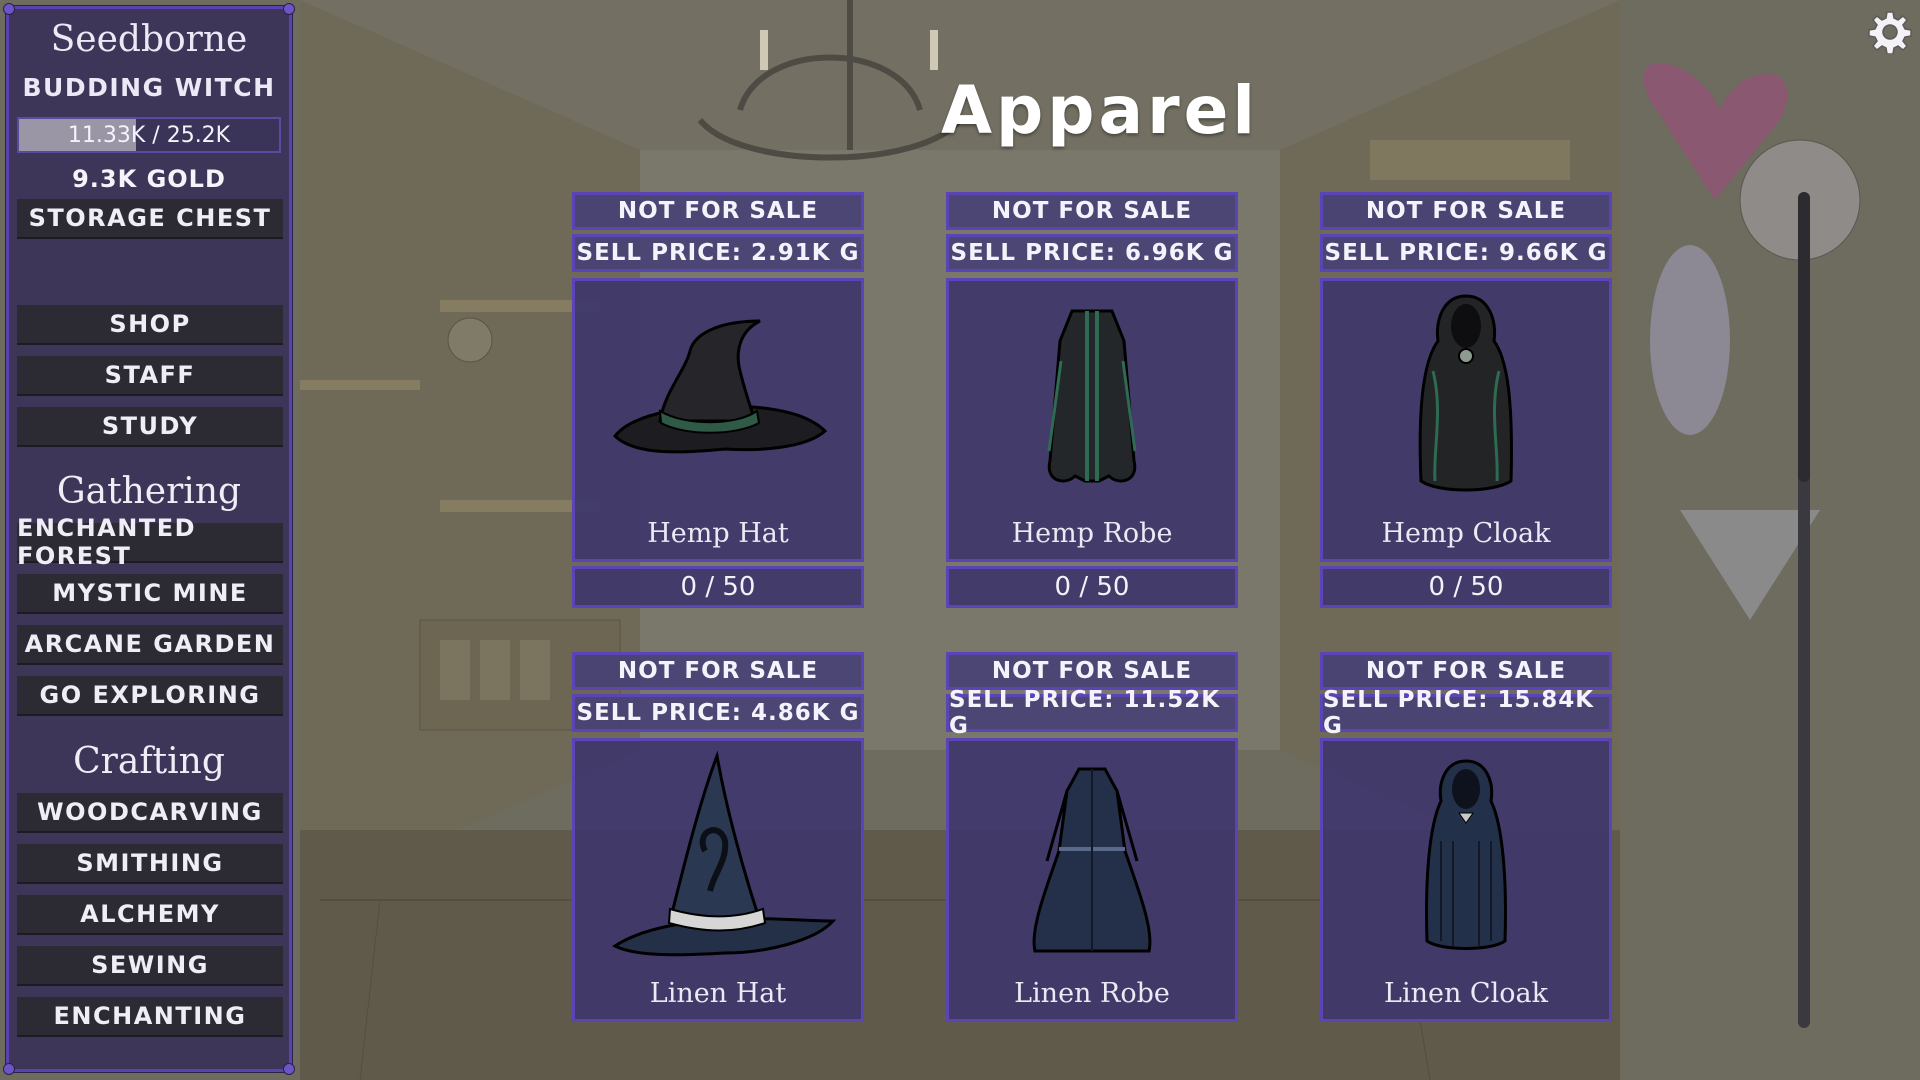 Image resolution: width=1920 pixels, height=1080 pixels. What do you see at coordinates (1466, 253) in the screenshot?
I see `sell-price-label: SELL PRICE: 9.66K G` at bounding box center [1466, 253].